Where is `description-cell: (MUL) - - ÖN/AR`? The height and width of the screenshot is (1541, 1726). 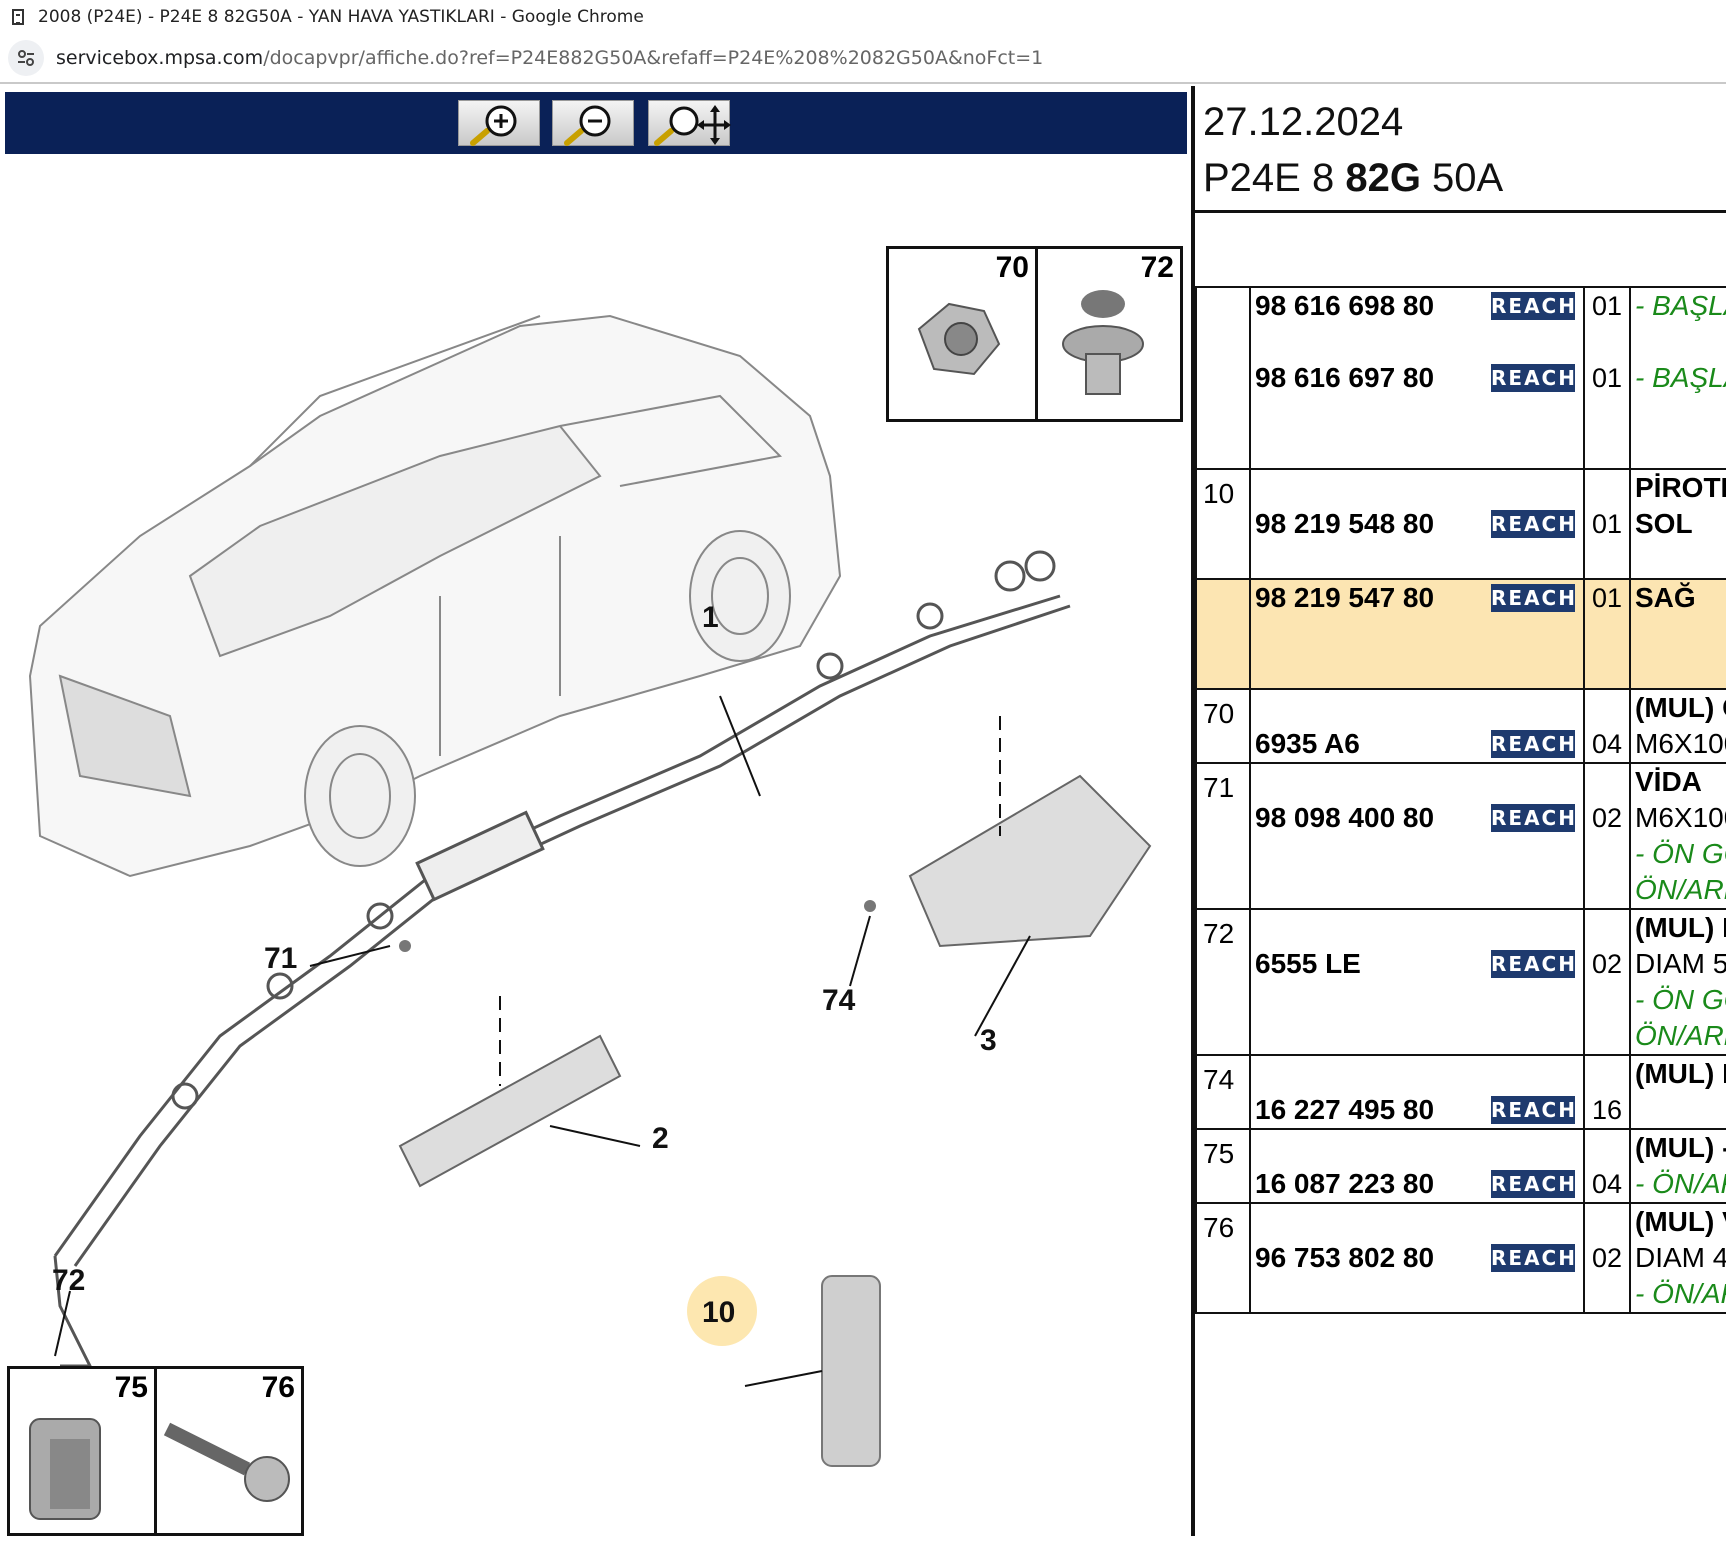 description-cell: (MUL) - - ÖN/AR is located at coordinates (1677, 1166).